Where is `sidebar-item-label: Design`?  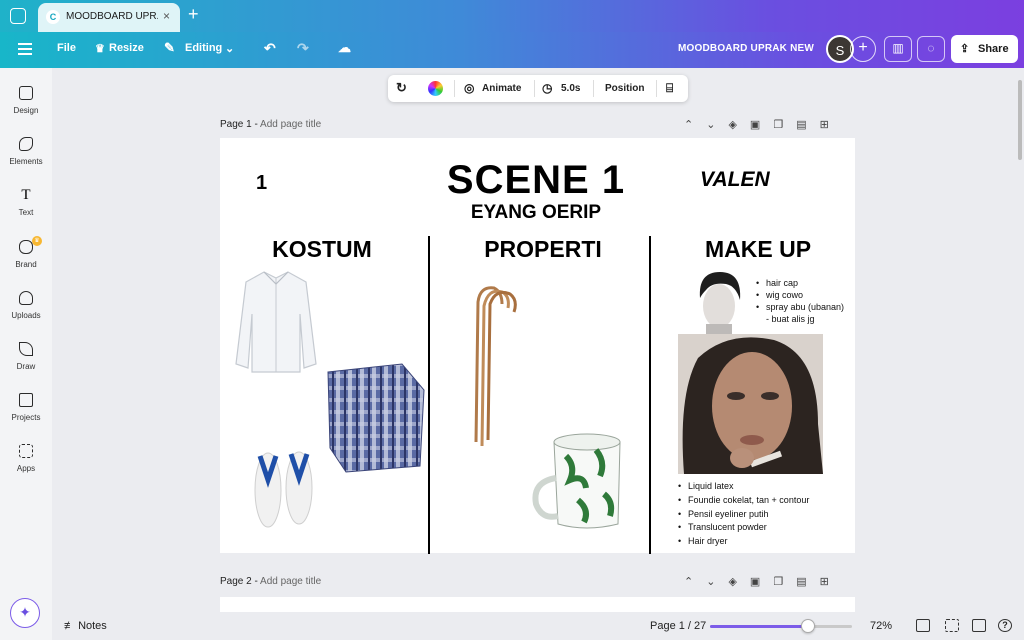 sidebar-item-label: Design is located at coordinates (26, 110).